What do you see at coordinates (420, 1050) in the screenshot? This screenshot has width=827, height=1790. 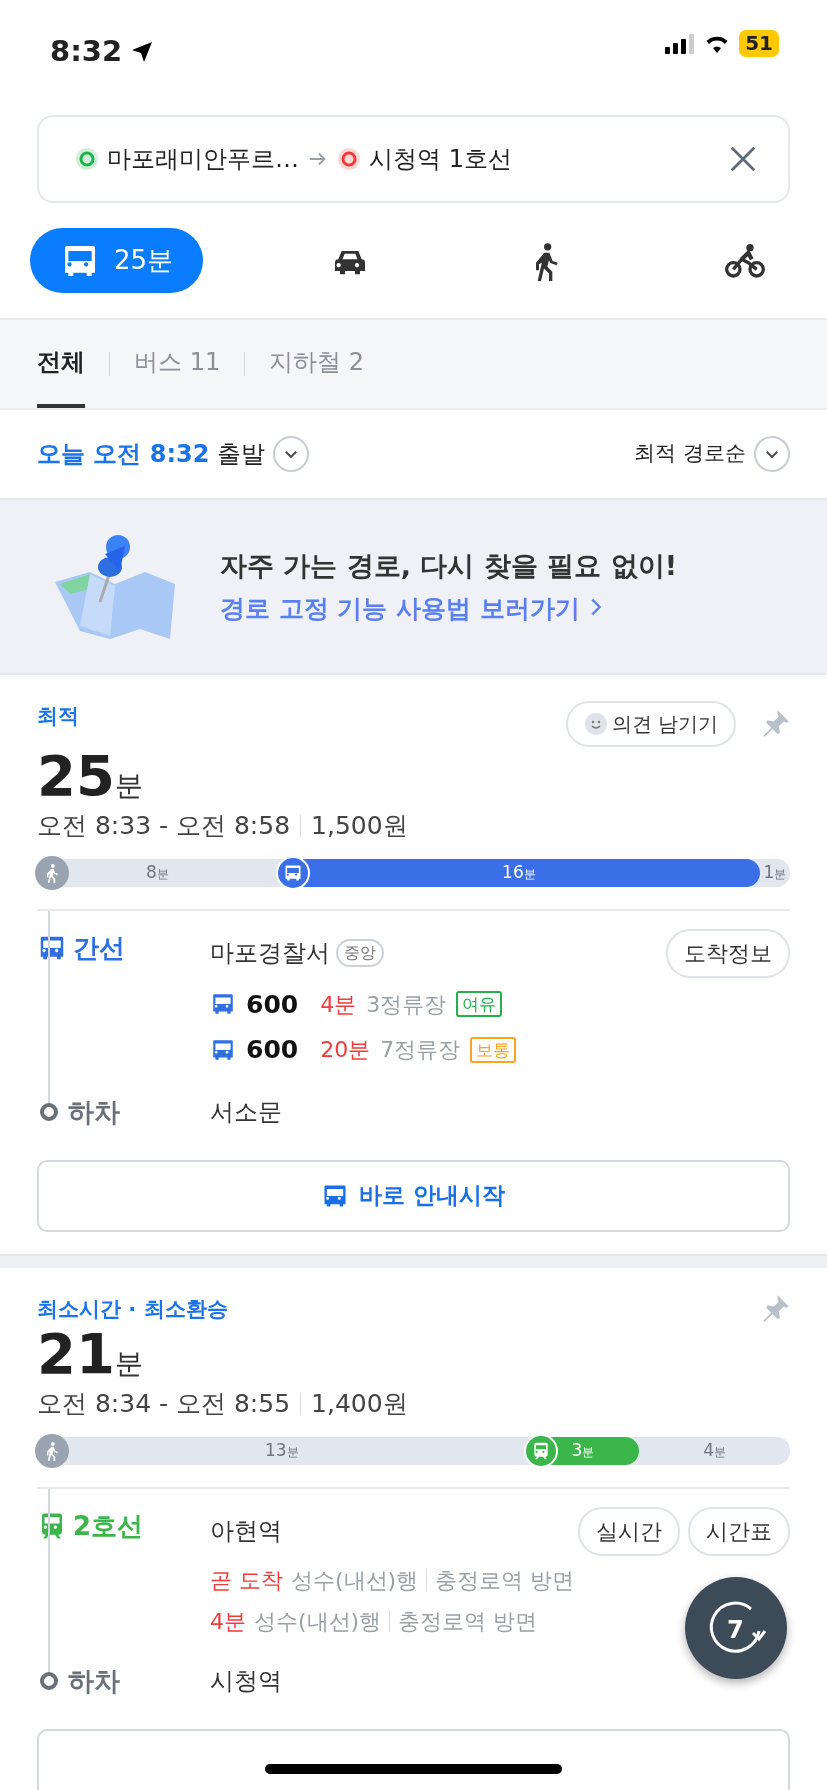 I see `stops-away: 7정류장` at bounding box center [420, 1050].